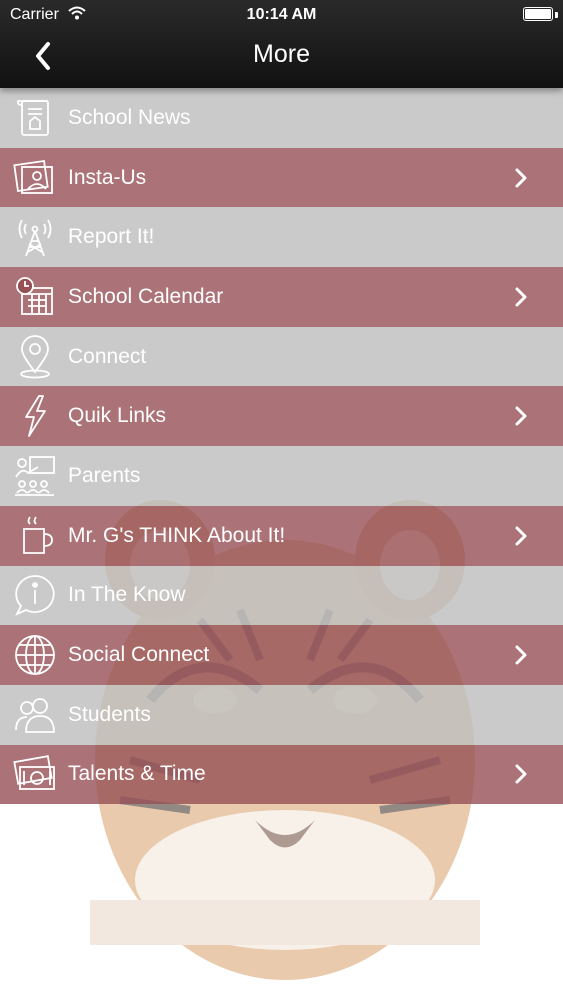 Image resolution: width=563 pixels, height=1000 pixels. I want to click on coffee-cup-icon, so click(35, 536).